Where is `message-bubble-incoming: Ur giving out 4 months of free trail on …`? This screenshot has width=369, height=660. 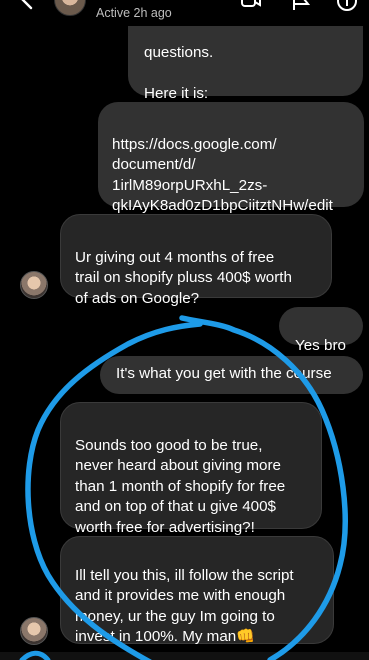
message-bubble-incoming: Ur giving out 4 months of free trail on … is located at coordinates (196, 260).